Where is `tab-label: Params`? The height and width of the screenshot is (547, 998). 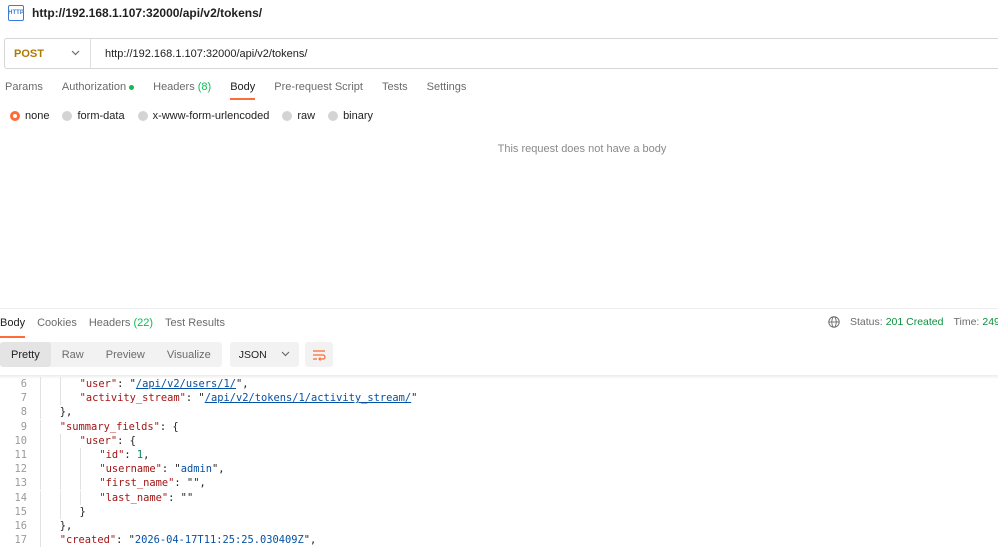 tab-label: Params is located at coordinates (24, 87).